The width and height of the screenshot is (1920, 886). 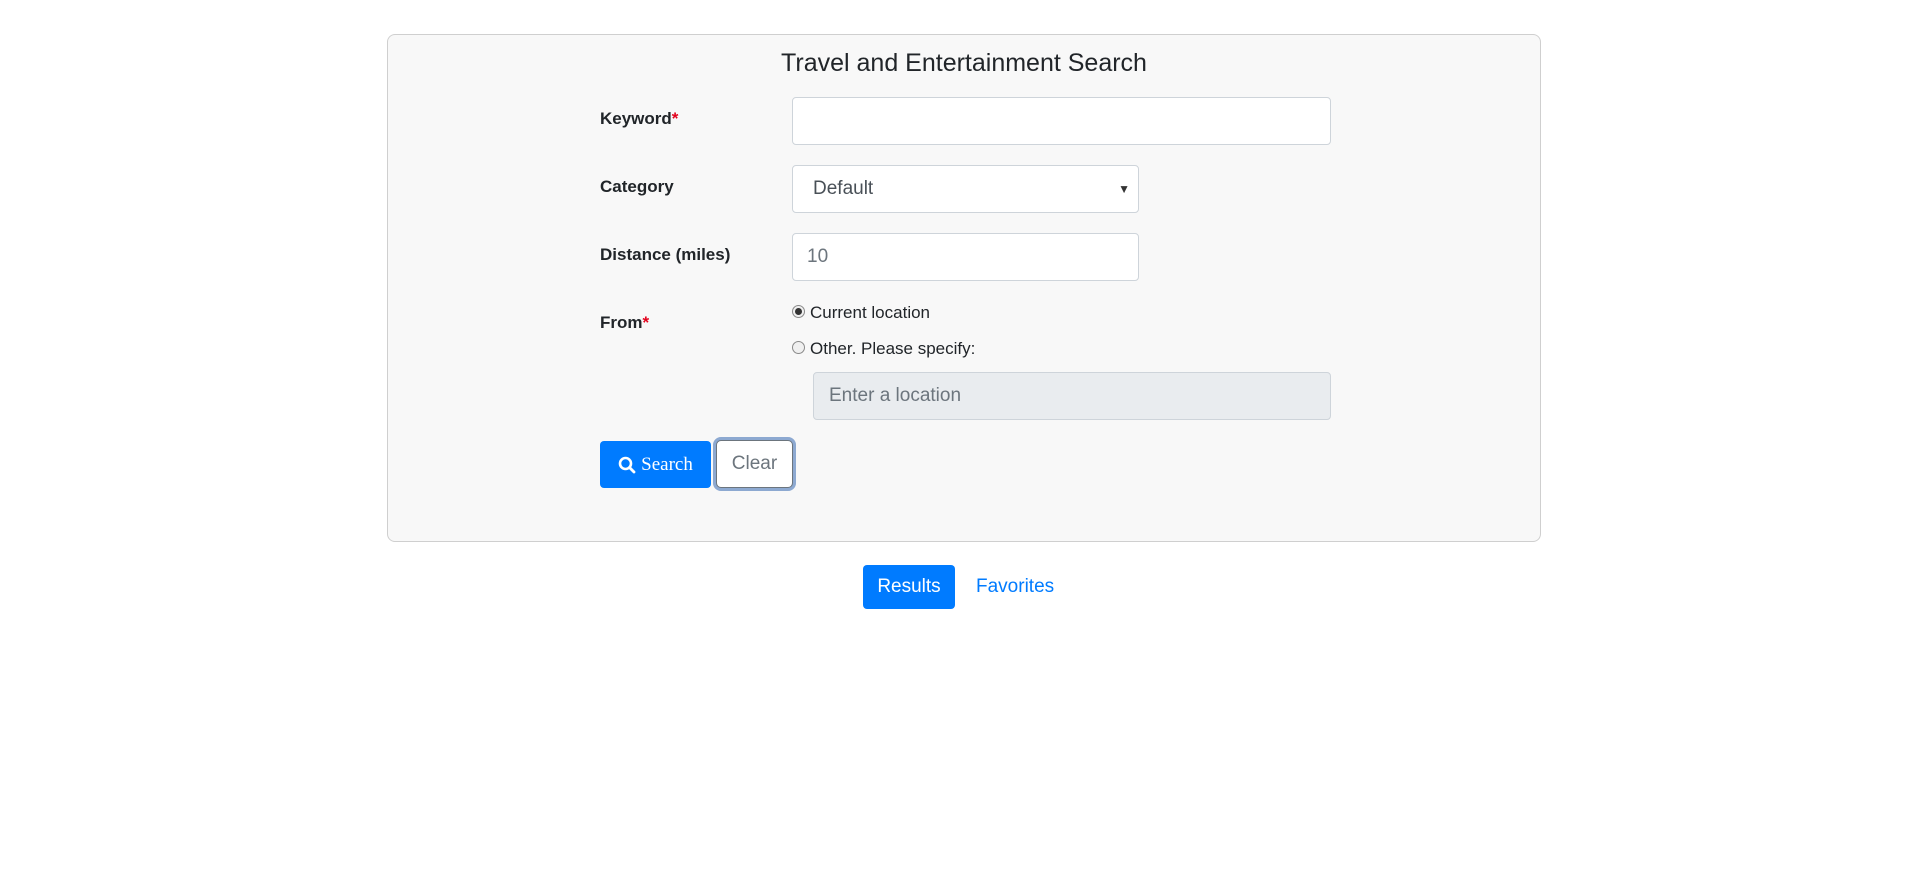 I want to click on tab-favorites: Favorites, so click(x=1015, y=587).